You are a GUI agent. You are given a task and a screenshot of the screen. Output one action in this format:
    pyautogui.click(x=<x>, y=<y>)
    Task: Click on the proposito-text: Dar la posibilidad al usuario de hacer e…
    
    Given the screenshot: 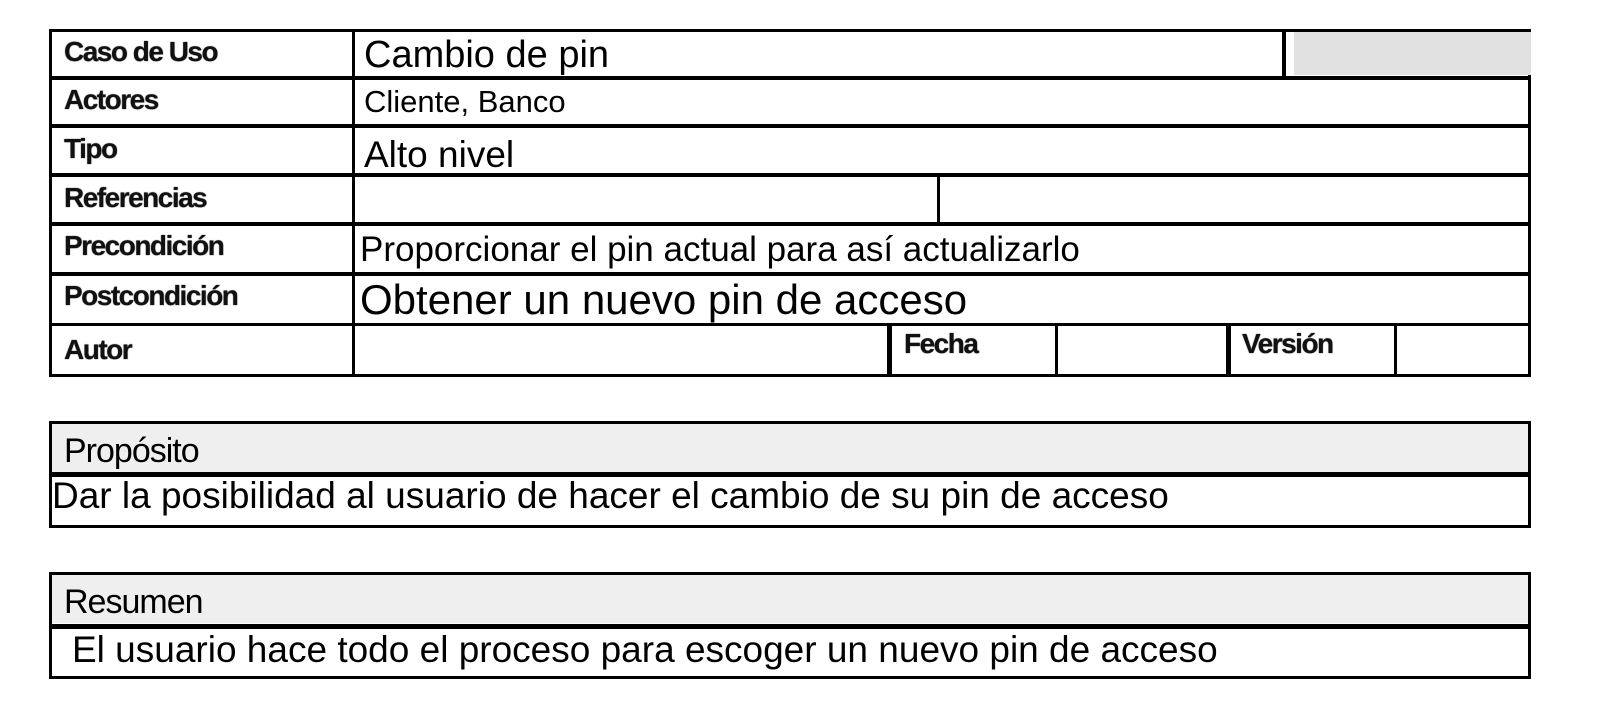 What is the action you would take?
    pyautogui.click(x=610, y=495)
    